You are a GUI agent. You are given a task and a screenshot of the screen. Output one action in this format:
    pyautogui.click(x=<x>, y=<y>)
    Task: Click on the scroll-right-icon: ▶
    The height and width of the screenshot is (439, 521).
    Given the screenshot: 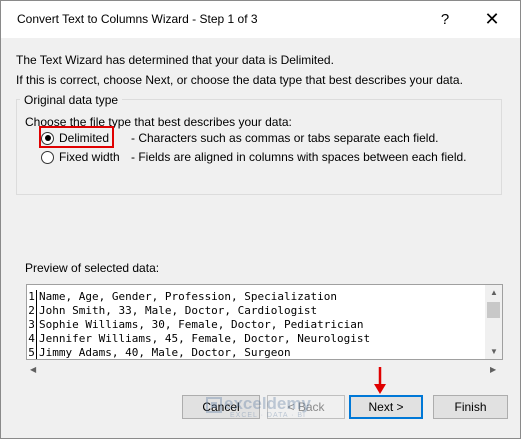 What is the action you would take?
    pyautogui.click(x=493, y=369)
    